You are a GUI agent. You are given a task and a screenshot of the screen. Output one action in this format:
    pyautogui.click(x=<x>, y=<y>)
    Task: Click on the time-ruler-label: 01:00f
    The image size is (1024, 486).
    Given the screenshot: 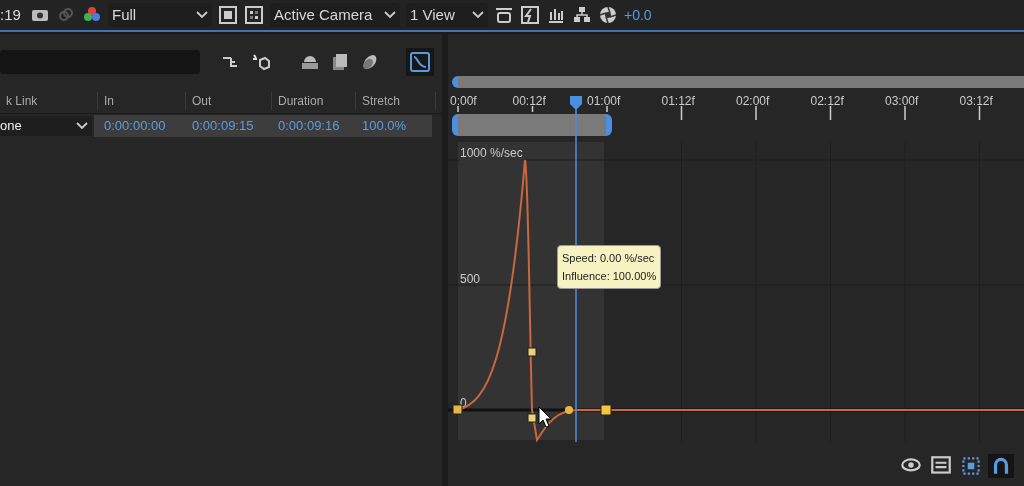 What is the action you would take?
    pyautogui.click(x=604, y=101)
    